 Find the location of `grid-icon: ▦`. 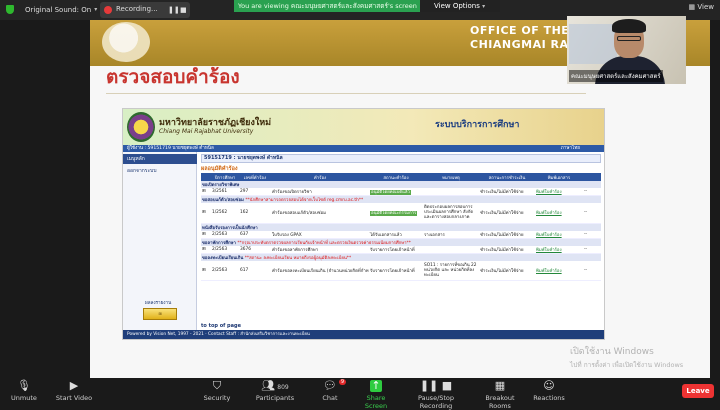

grid-icon: ▦ is located at coordinates (692, 7).